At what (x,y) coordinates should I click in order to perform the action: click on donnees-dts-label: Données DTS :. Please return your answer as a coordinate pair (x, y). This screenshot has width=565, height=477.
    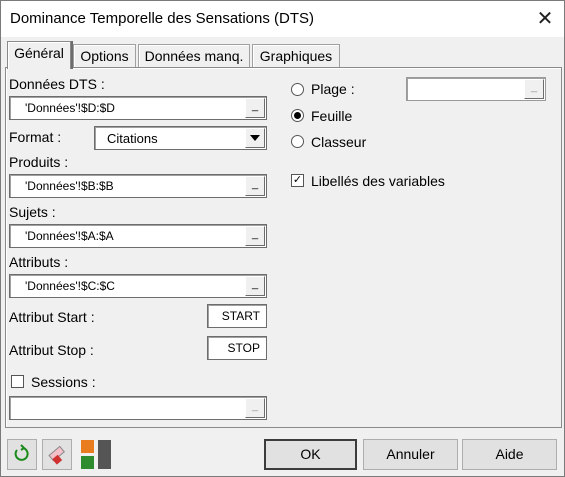
    Looking at the image, I should click on (57, 84).